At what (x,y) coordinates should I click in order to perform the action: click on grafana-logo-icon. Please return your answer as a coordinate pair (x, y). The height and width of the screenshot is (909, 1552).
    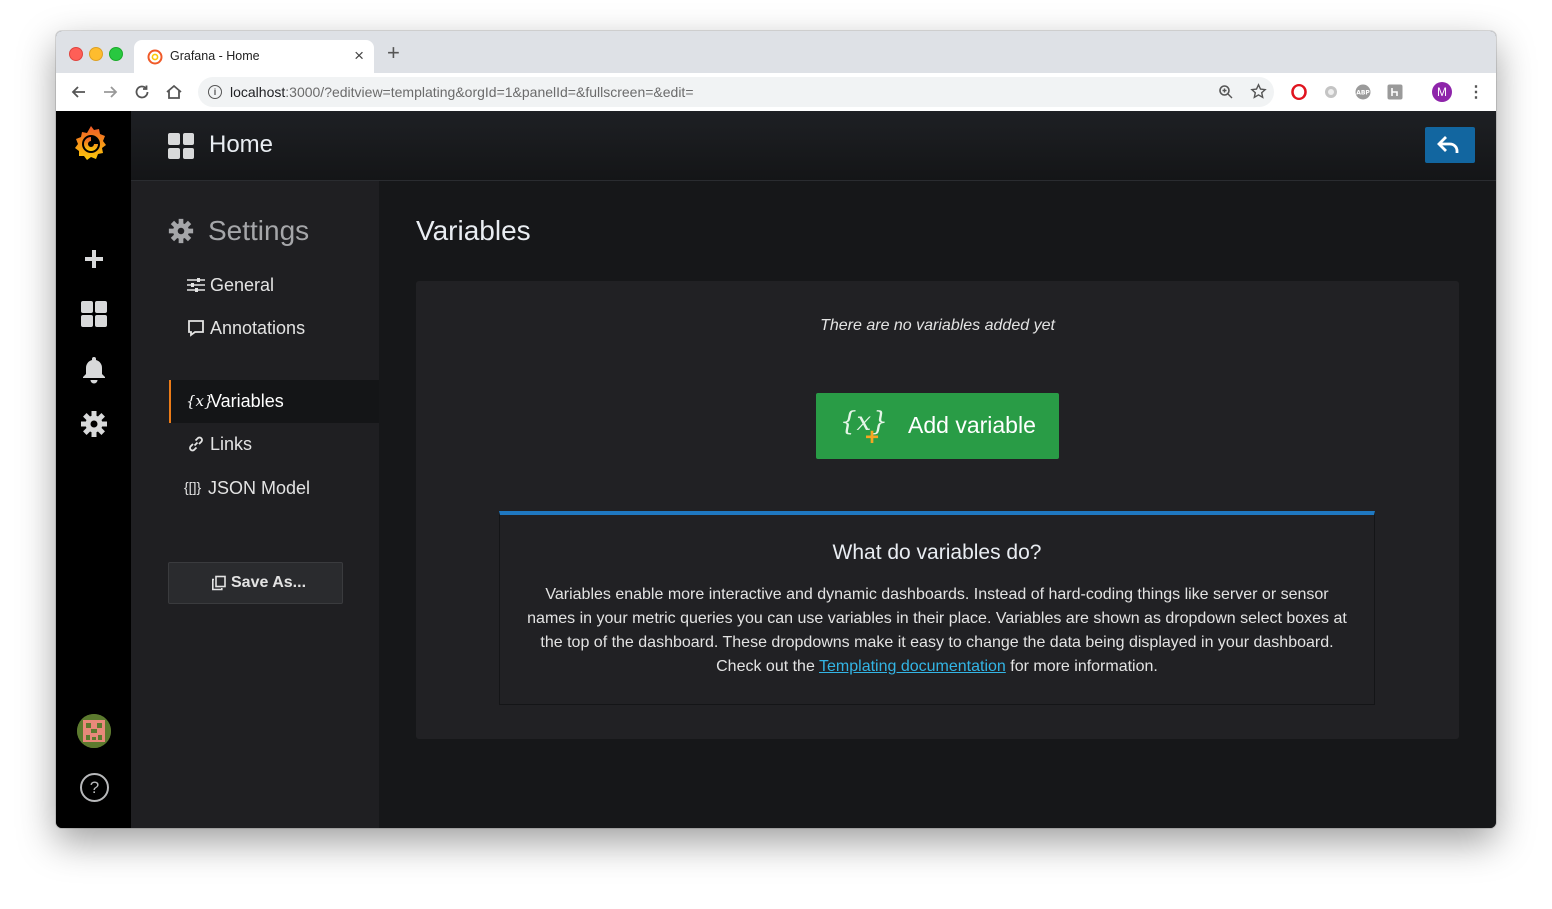
    Looking at the image, I should click on (91, 143).